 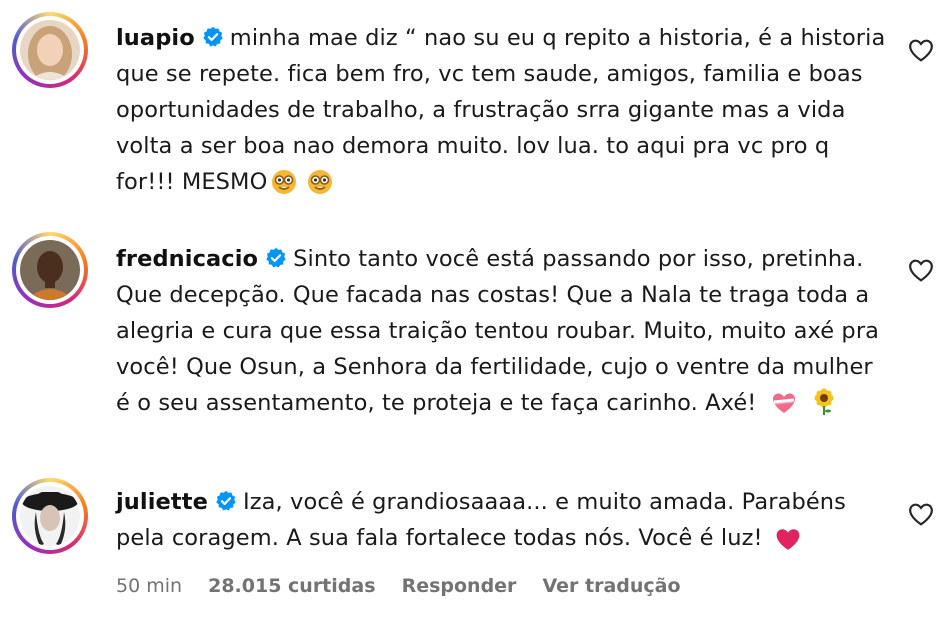 What do you see at coordinates (611, 586) in the screenshot?
I see `see-translation-button: Ver tradução` at bounding box center [611, 586].